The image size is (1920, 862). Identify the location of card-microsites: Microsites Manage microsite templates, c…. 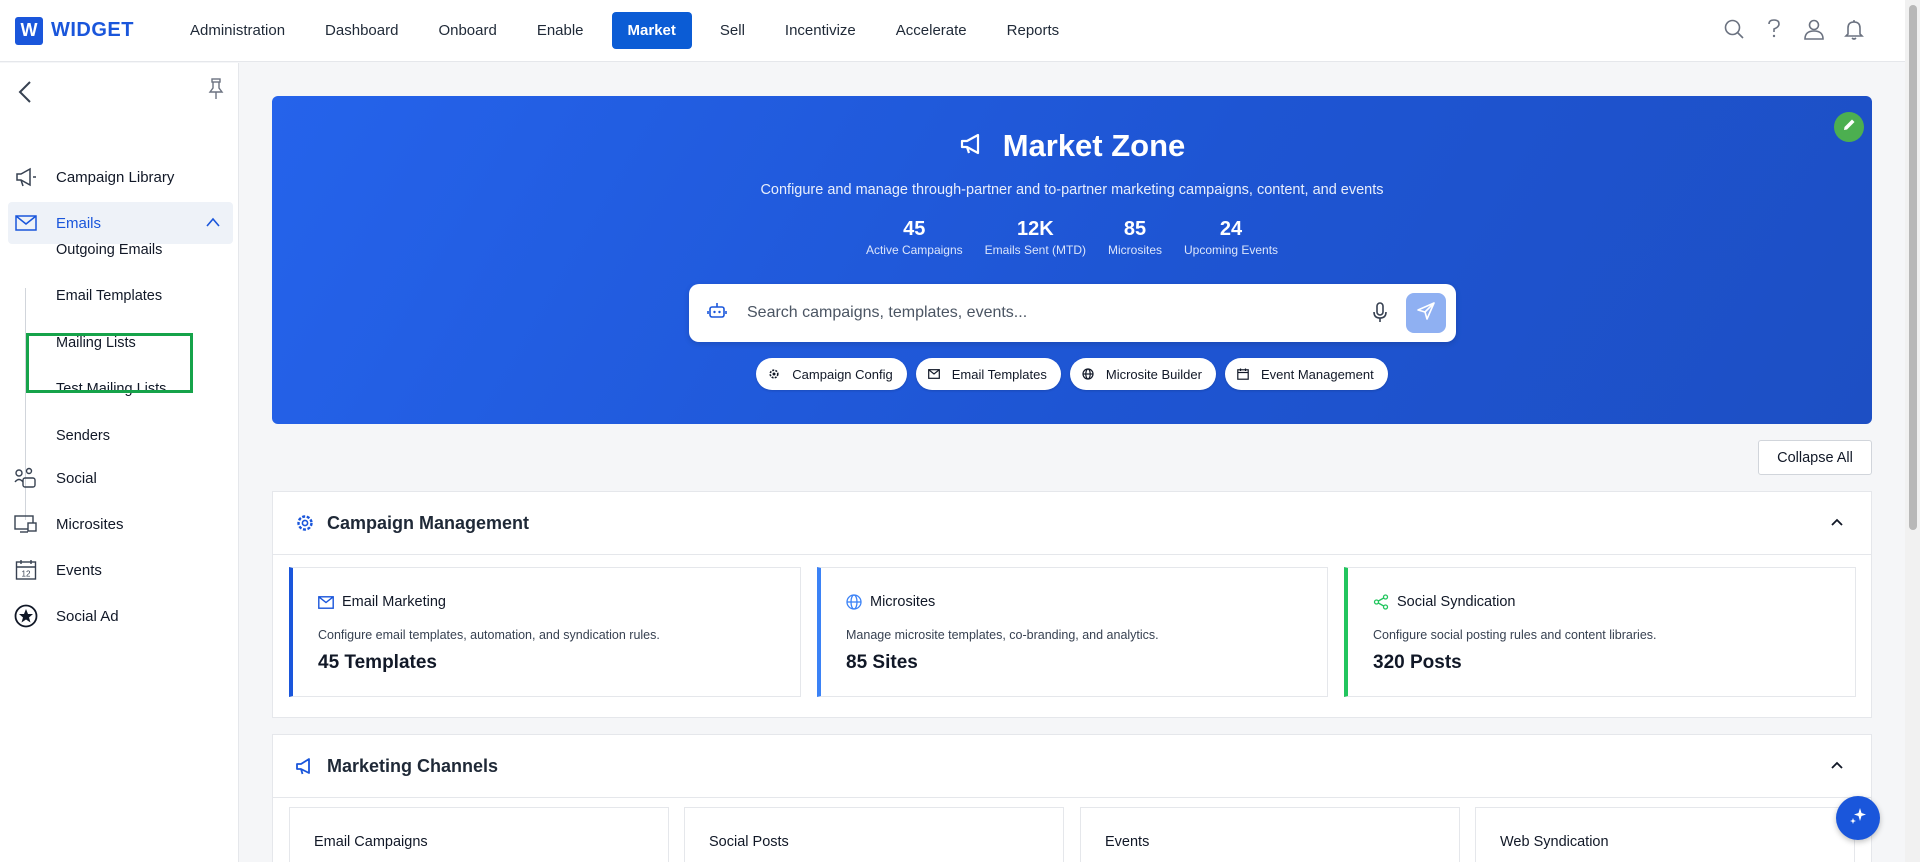
(1072, 632).